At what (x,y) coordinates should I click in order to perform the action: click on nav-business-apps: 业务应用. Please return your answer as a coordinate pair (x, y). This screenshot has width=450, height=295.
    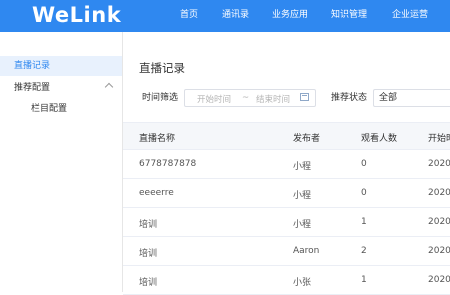
    Looking at the image, I should click on (290, 16).